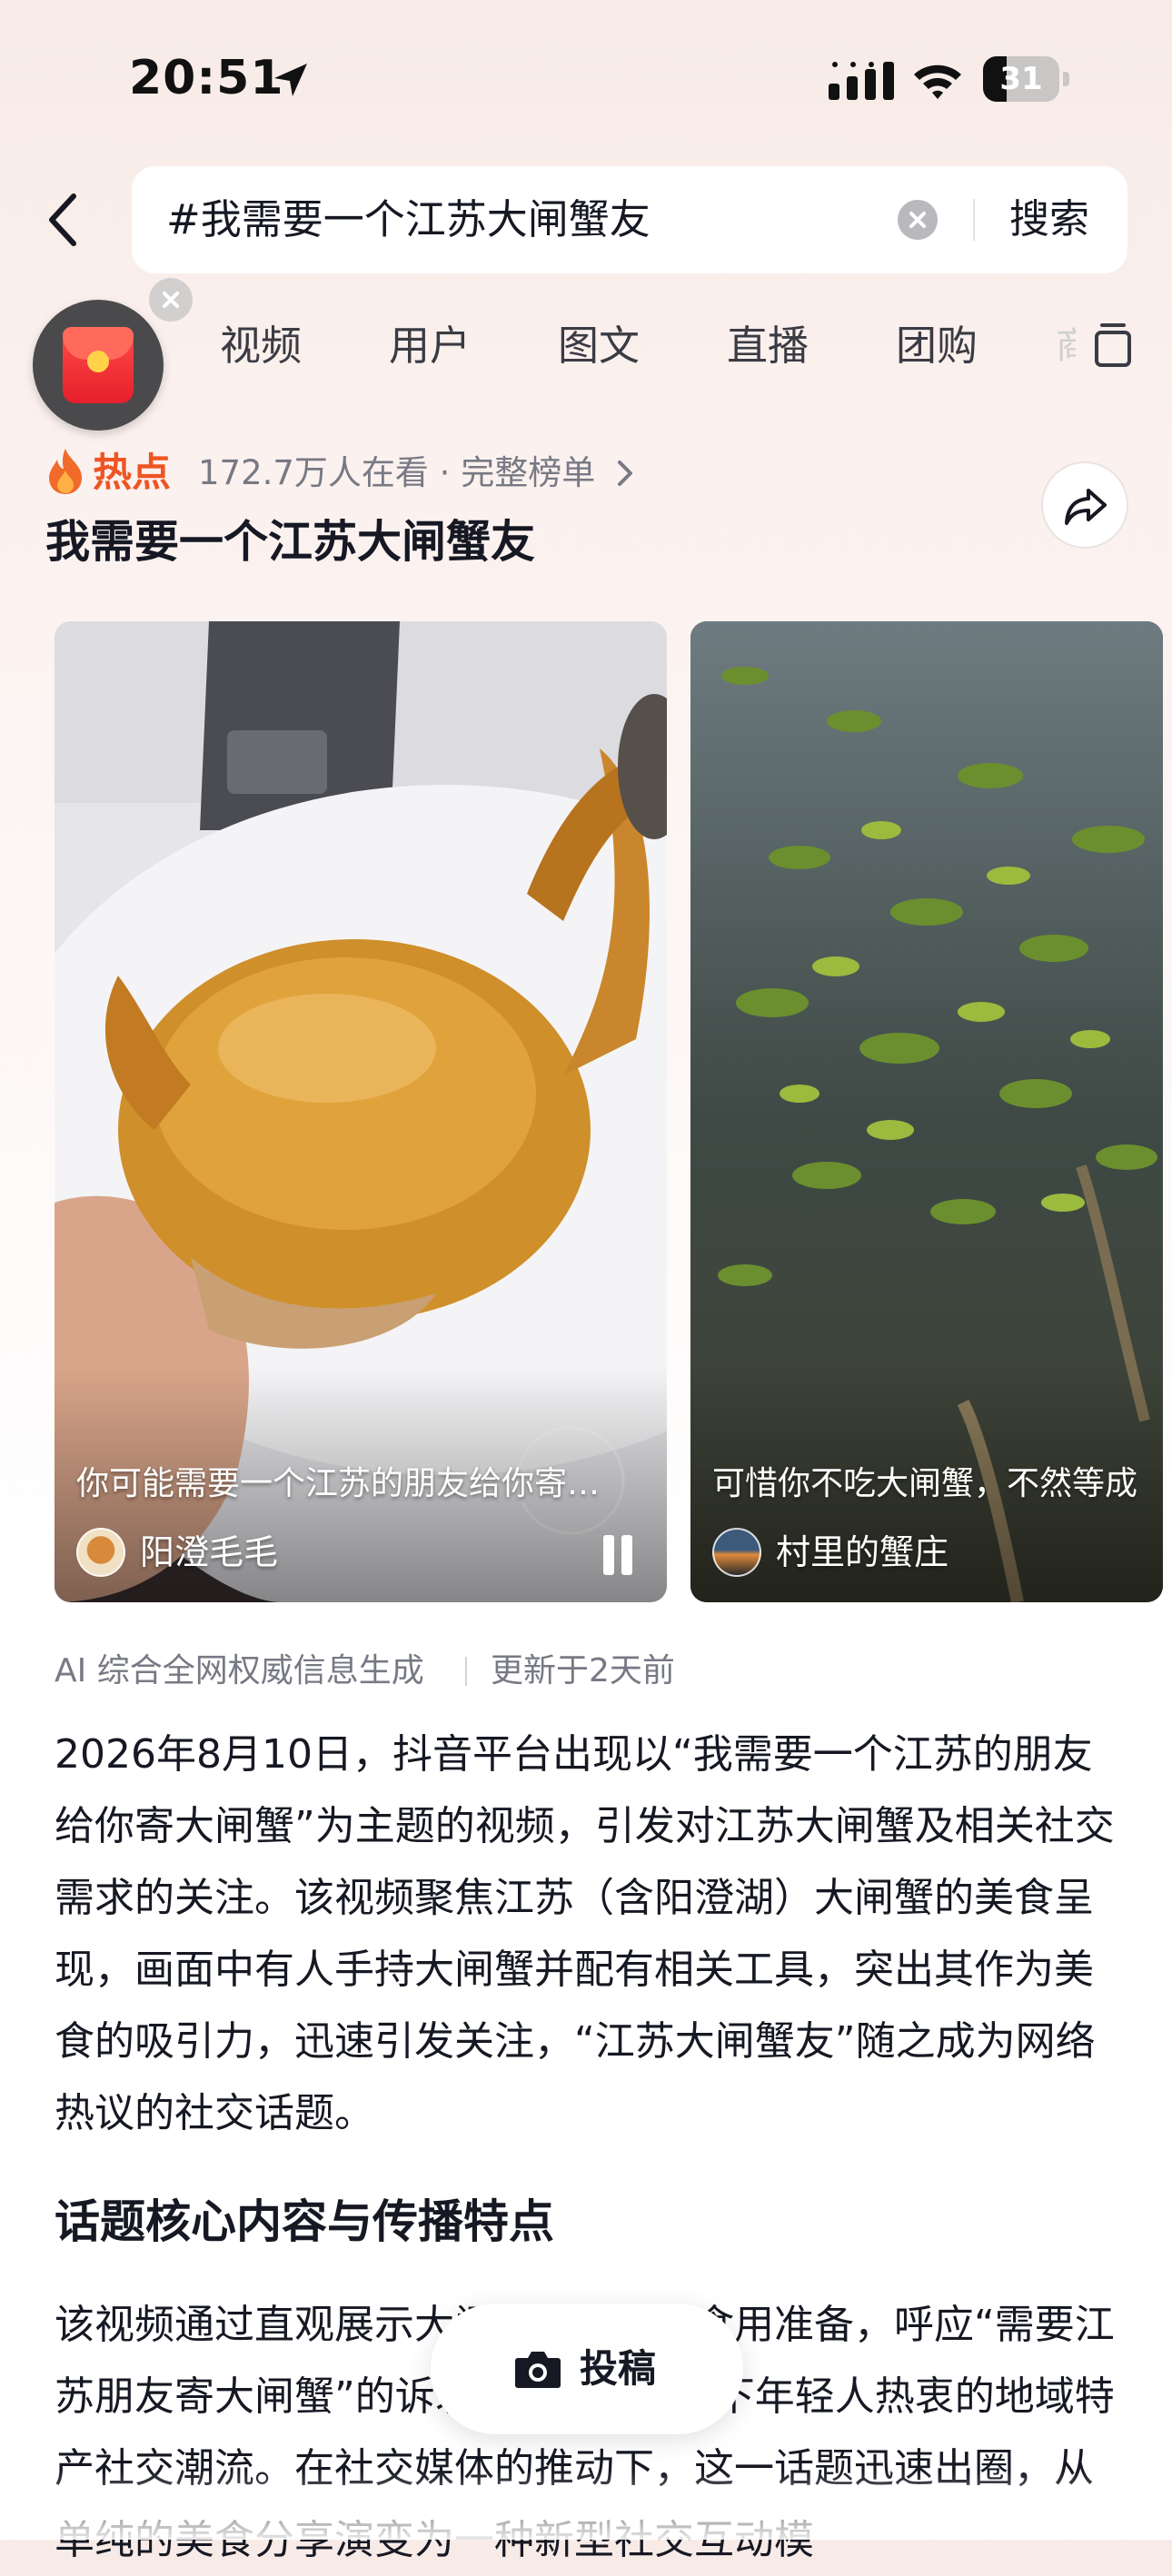 The image size is (1172, 2576). I want to click on hot-topic-row: 热点 172.7万人在看 · 完整榜单, so click(454, 473).